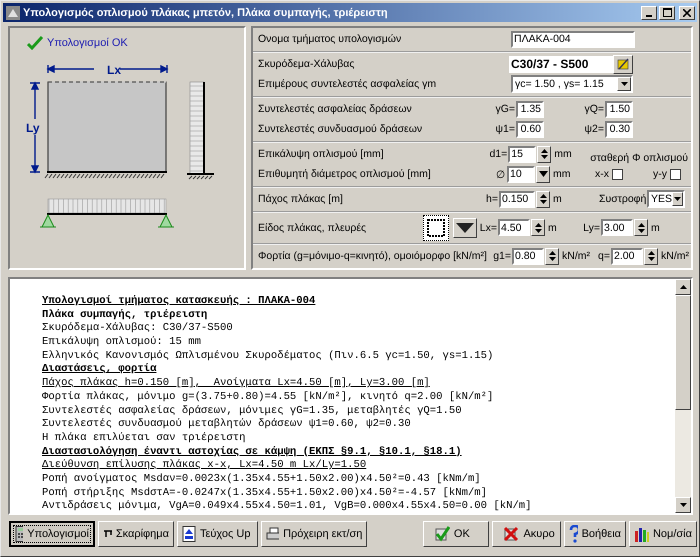  I want to click on scrollbar, so click(683, 396).